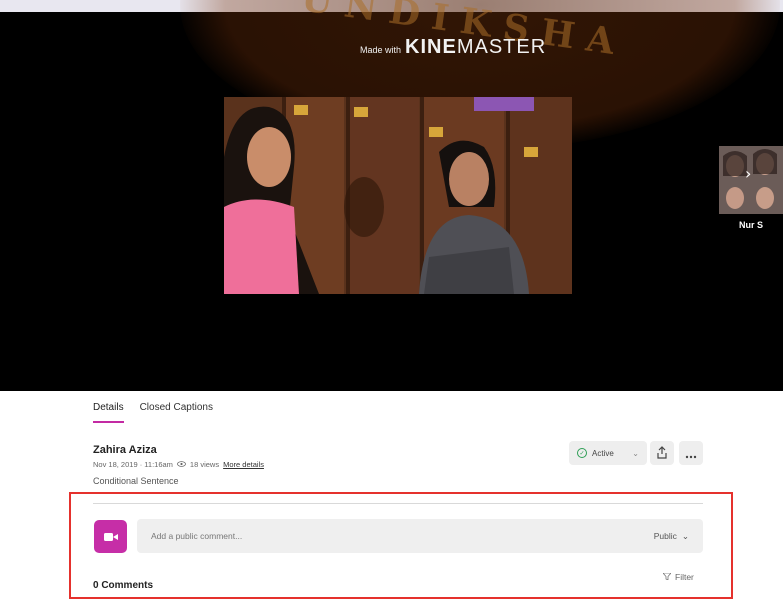 The width and height of the screenshot is (783, 609). Describe the element at coordinates (108, 412) in the screenshot. I see `tab-details: Details` at that location.